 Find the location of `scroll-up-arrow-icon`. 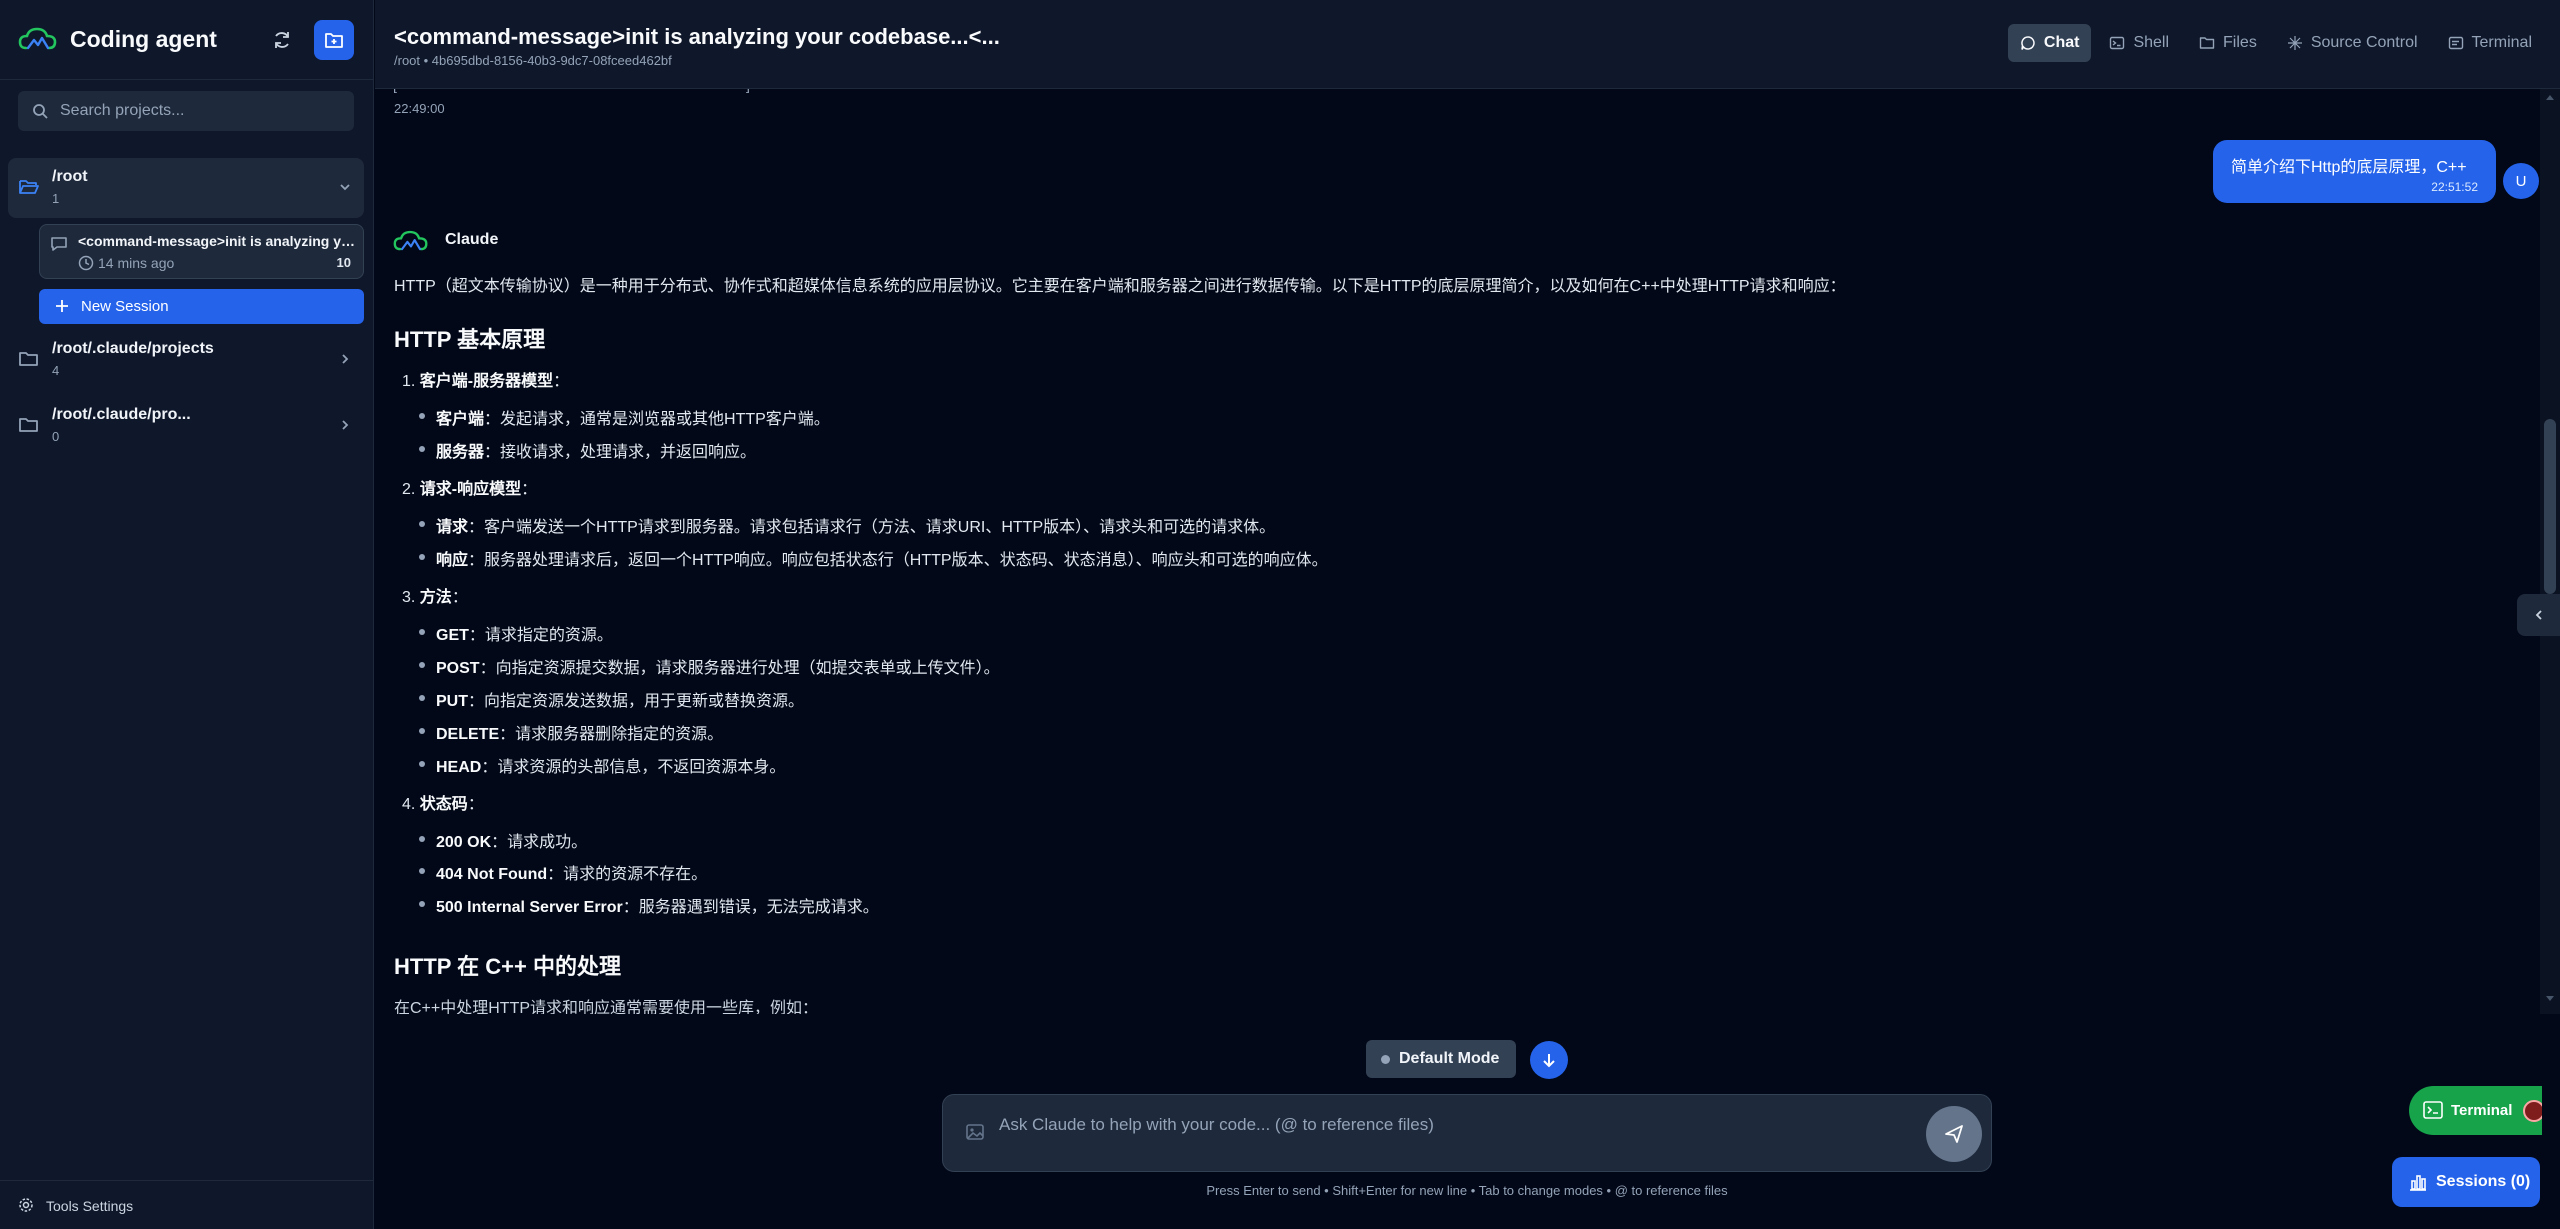

scroll-up-arrow-icon is located at coordinates (2550, 97).